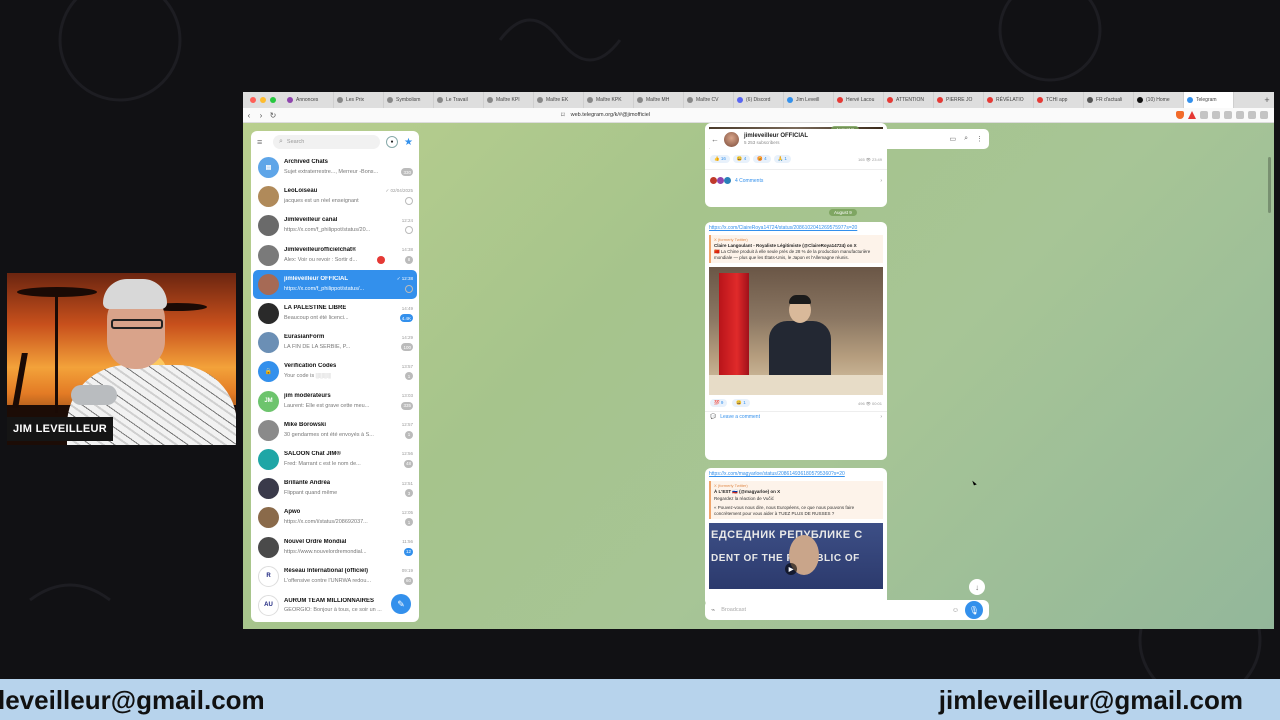 The image size is (1280, 720). What do you see at coordinates (359, 100) in the screenshot?
I see `browser-tab: Les Prix` at bounding box center [359, 100].